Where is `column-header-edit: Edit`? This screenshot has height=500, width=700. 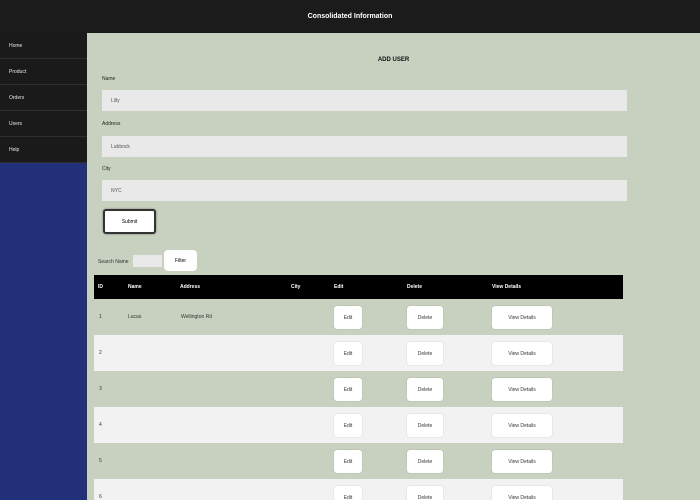 column-header-edit: Edit is located at coordinates (339, 287).